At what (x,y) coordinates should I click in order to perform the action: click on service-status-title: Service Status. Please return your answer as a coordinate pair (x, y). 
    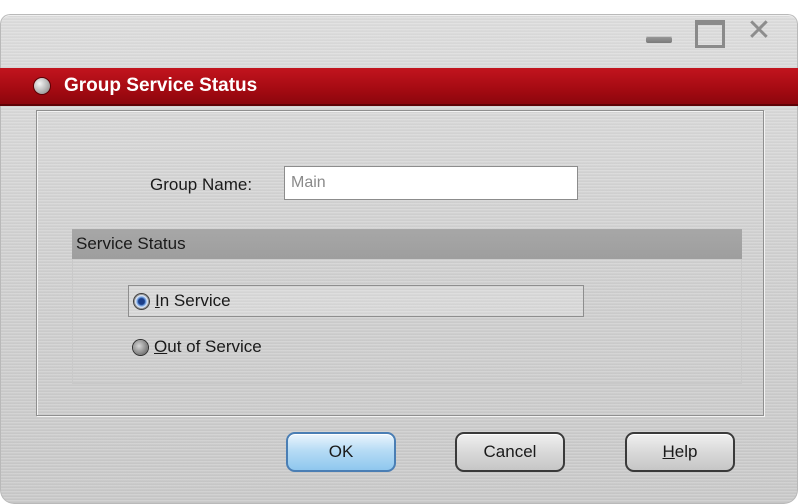
    Looking at the image, I should click on (131, 243).